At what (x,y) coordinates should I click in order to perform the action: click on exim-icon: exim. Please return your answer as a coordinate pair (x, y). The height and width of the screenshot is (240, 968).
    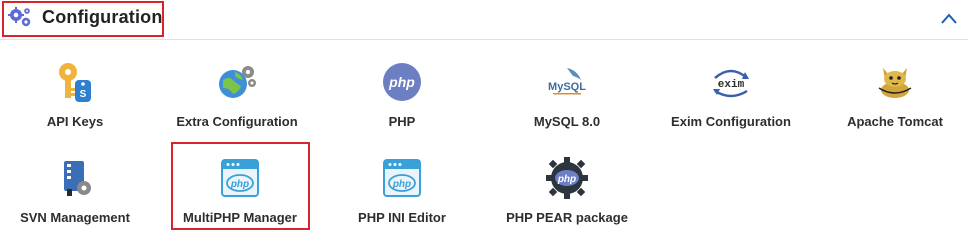
    Looking at the image, I should click on (731, 83).